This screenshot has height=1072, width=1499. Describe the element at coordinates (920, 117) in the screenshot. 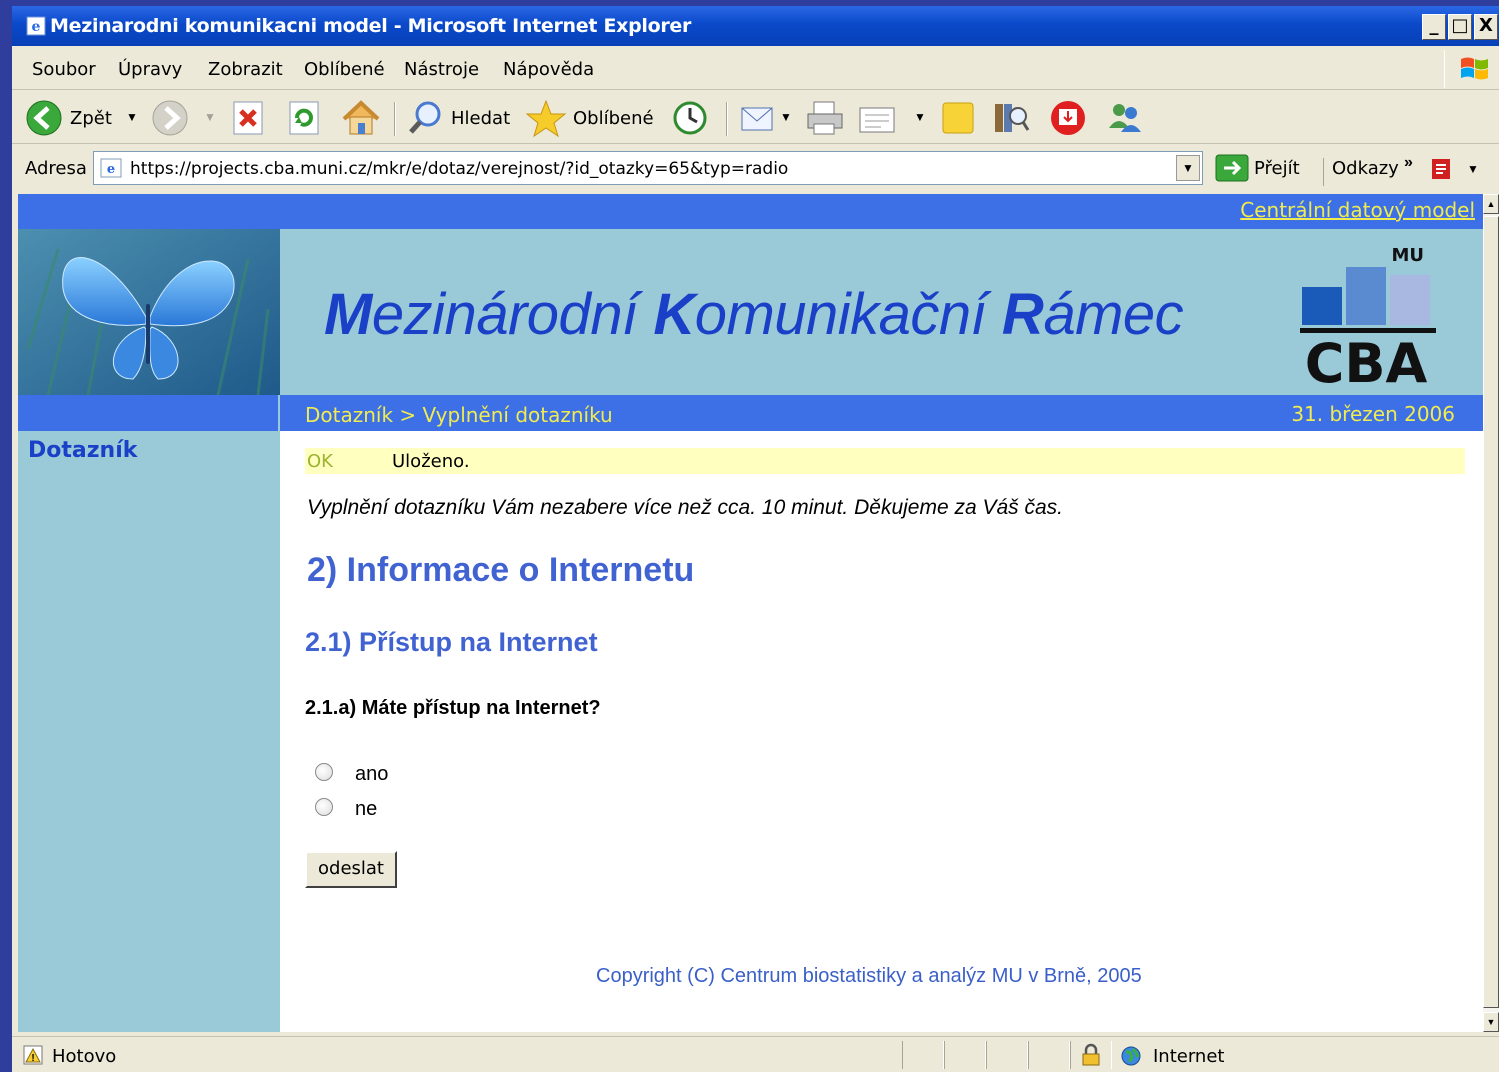

I see `edit-dropdown-arrow-icon: ▼` at that location.